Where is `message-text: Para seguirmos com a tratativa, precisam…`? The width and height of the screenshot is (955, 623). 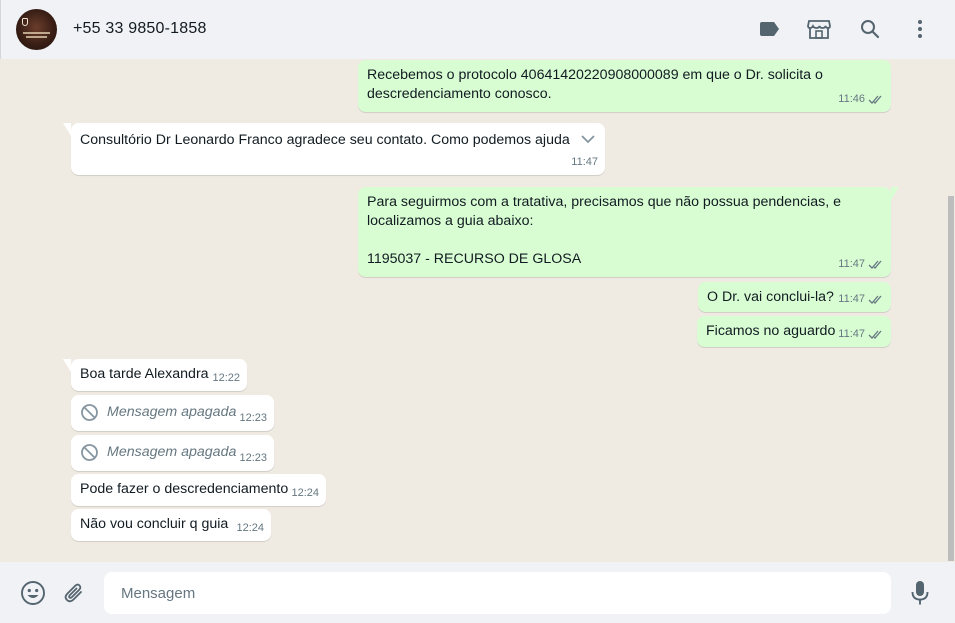 message-text: Para seguirmos com a tratativa, precisam… is located at coordinates (604, 230).